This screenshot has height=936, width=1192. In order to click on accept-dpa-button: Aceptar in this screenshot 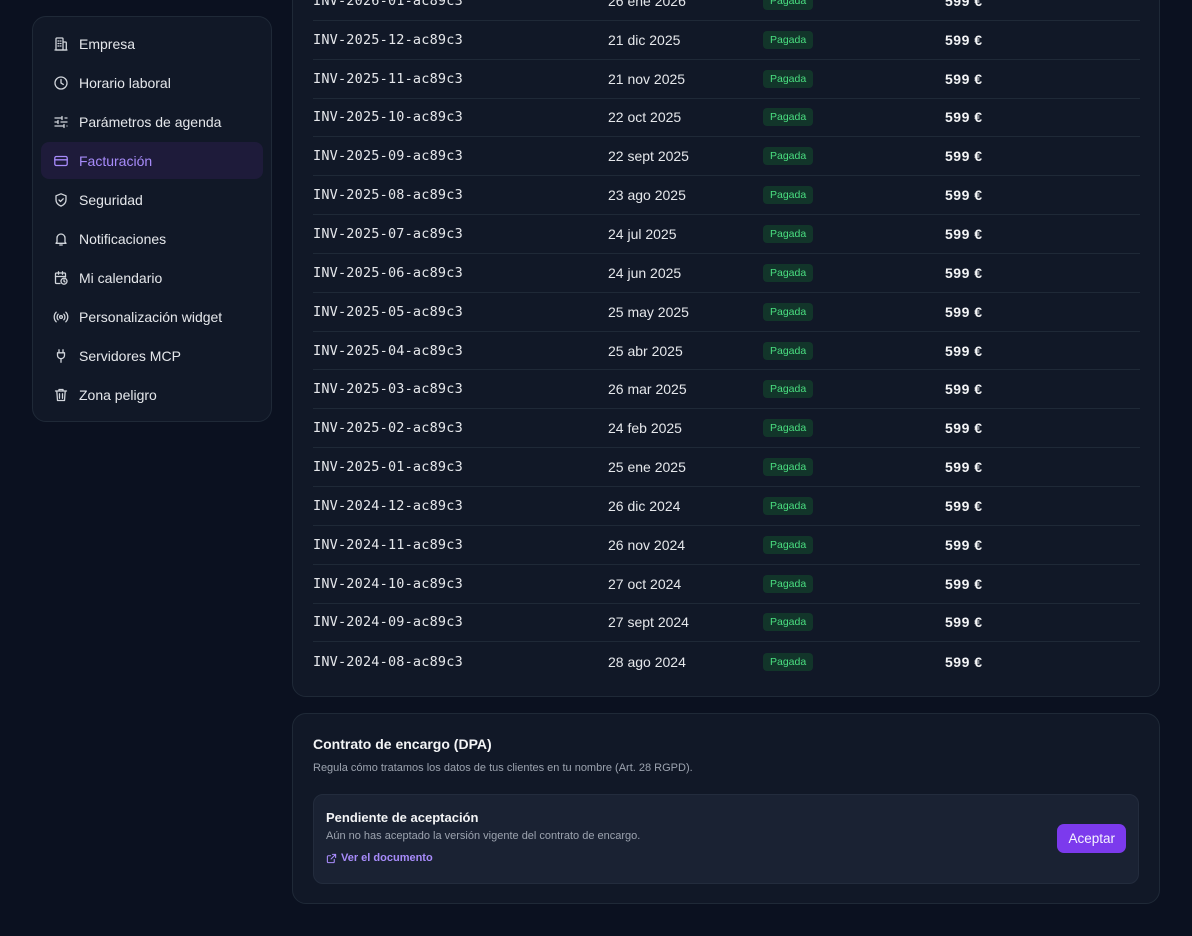, I will do `click(1091, 838)`.